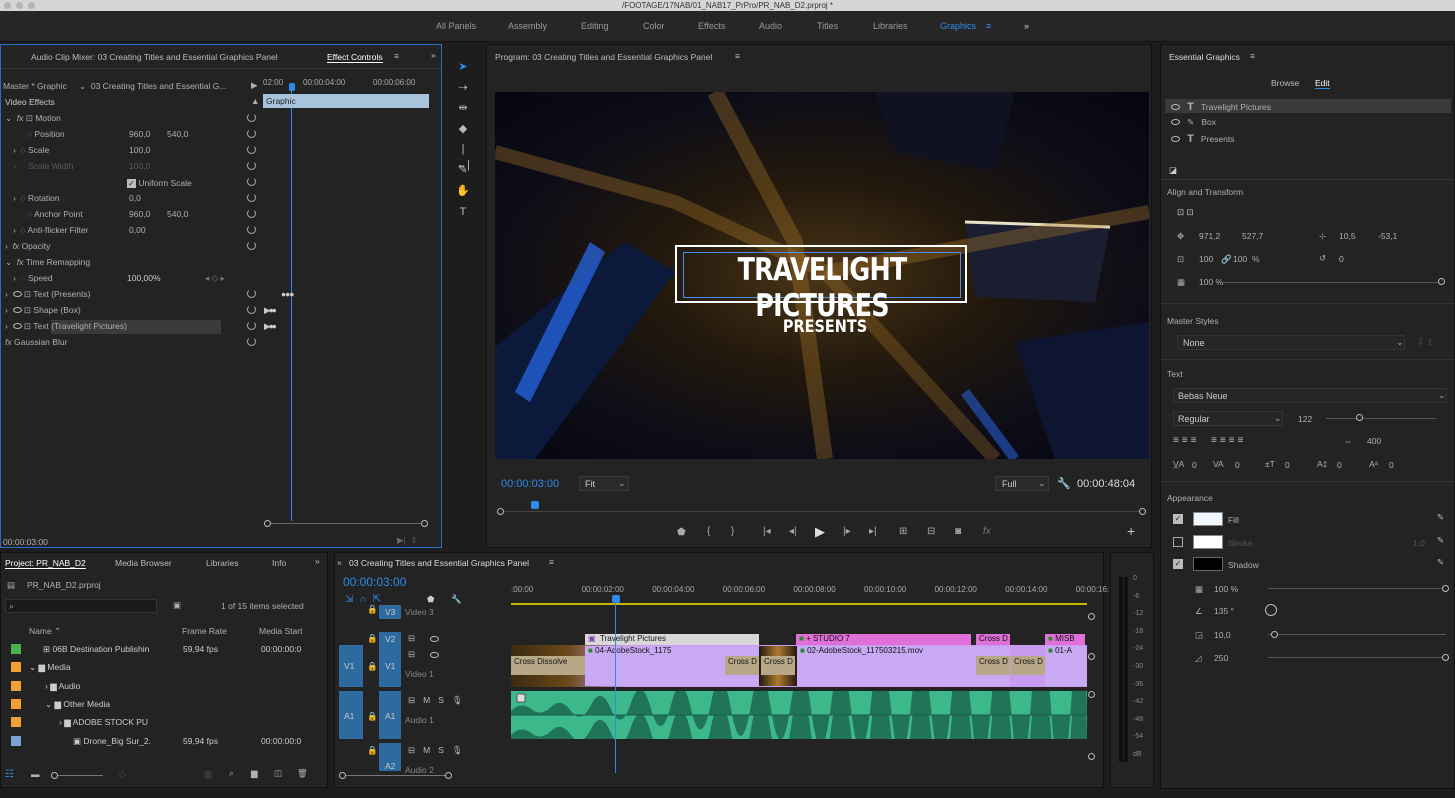 The image size is (1455, 798). Describe the element at coordinates (770, 26) in the screenshot. I see `workspace-audio: Audio` at that location.